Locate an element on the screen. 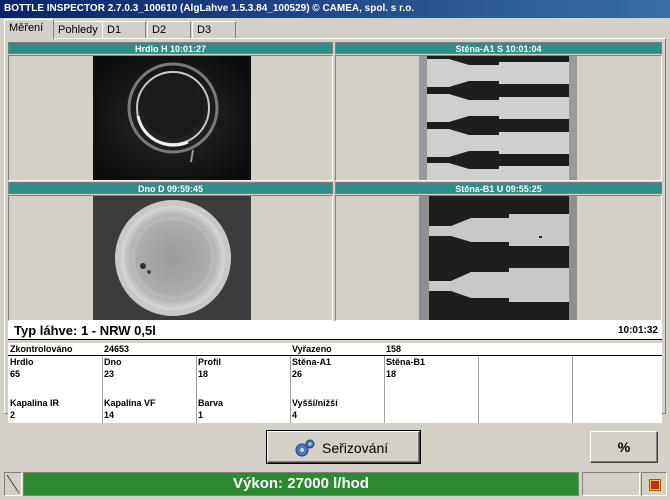 Image resolution: width=670 pixels, height=500 pixels. bottle-type-label: Typ láhve: 1 - NRW 0,5l is located at coordinates (85, 330).